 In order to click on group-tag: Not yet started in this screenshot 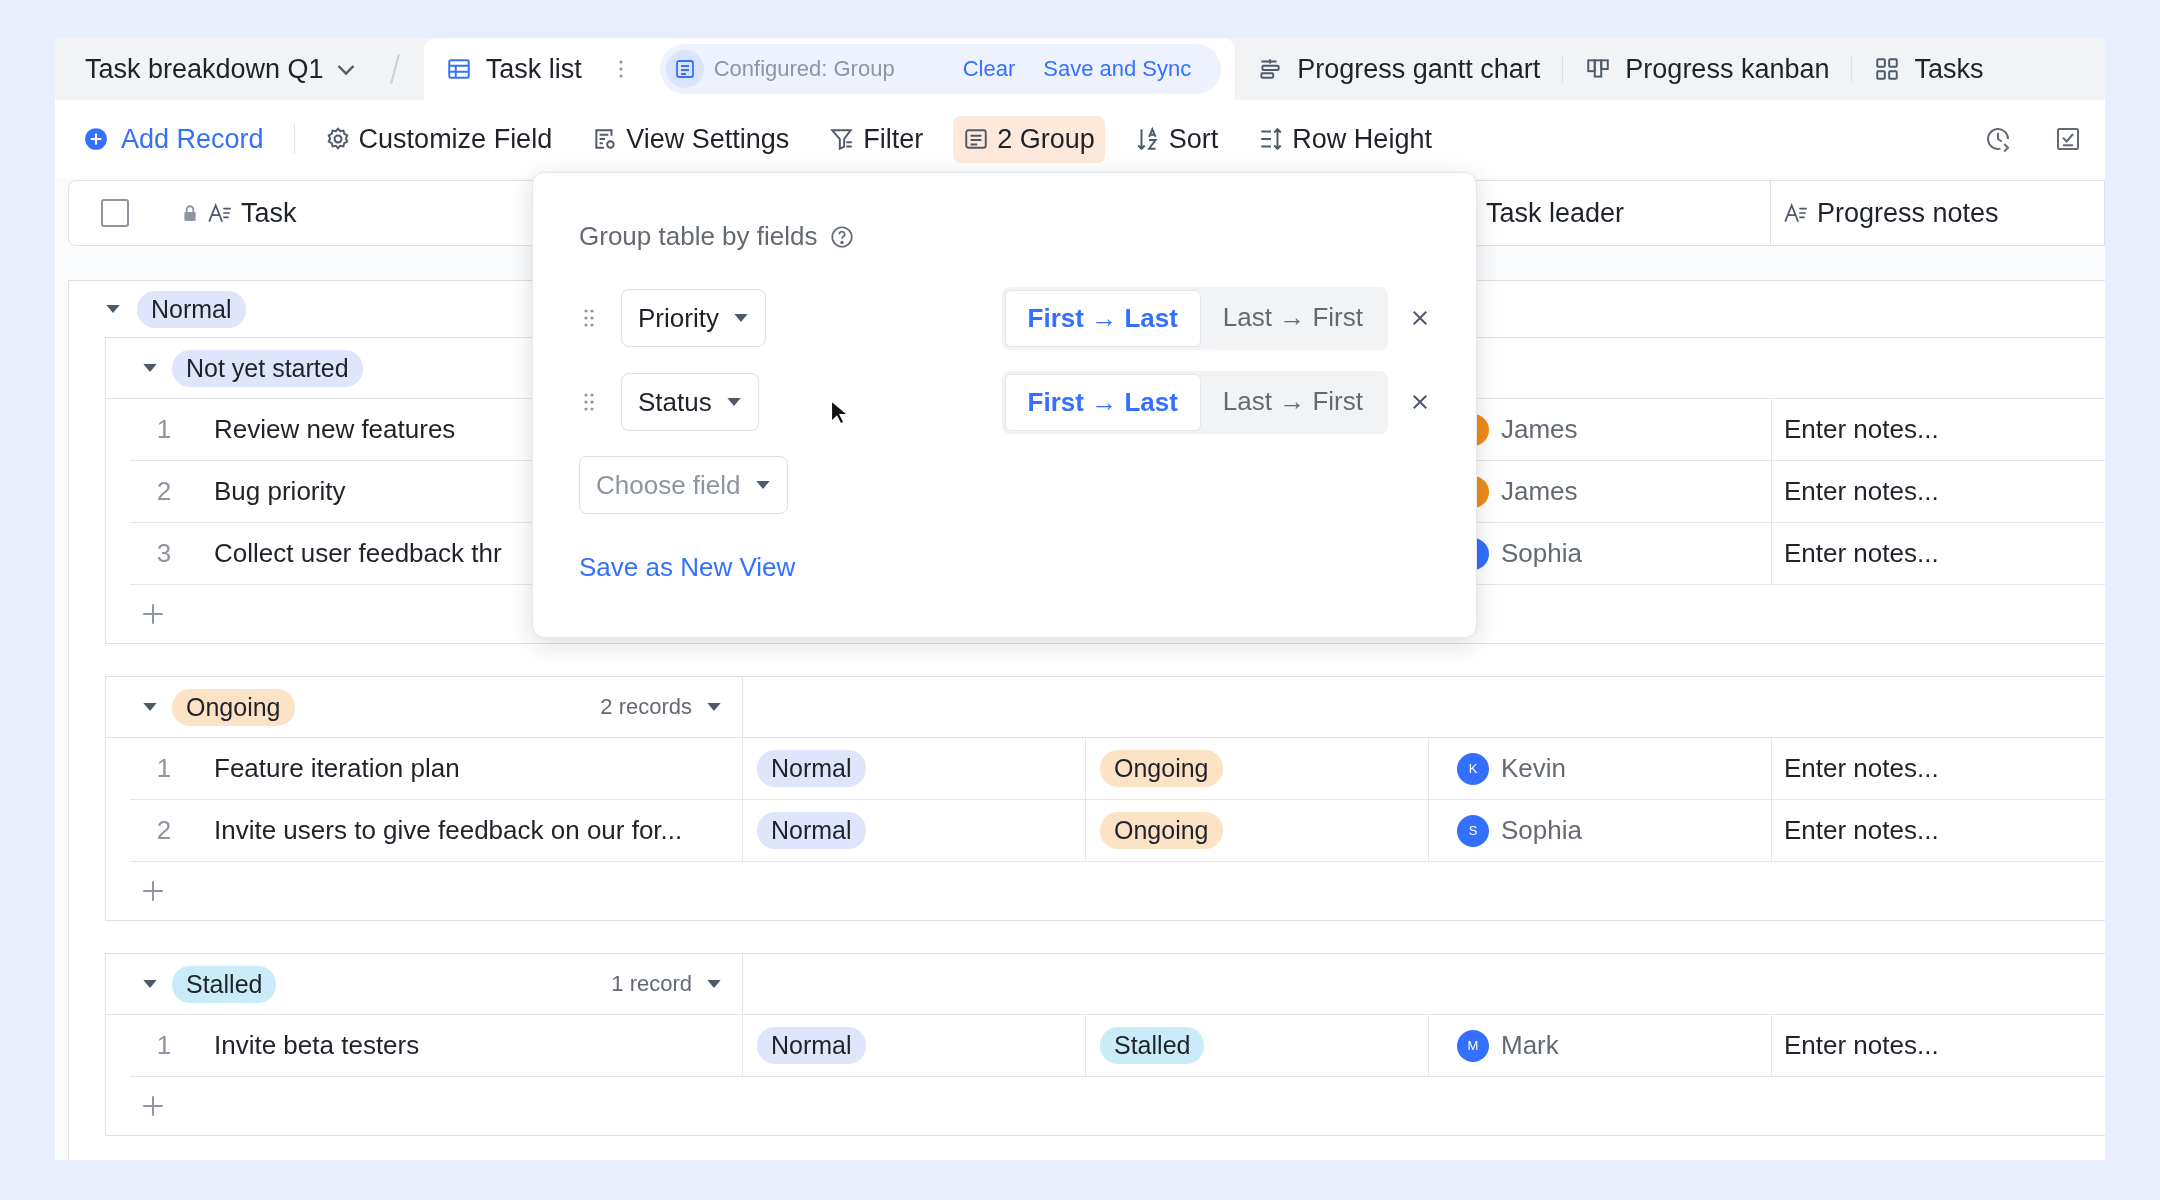, I will do `click(267, 368)`.